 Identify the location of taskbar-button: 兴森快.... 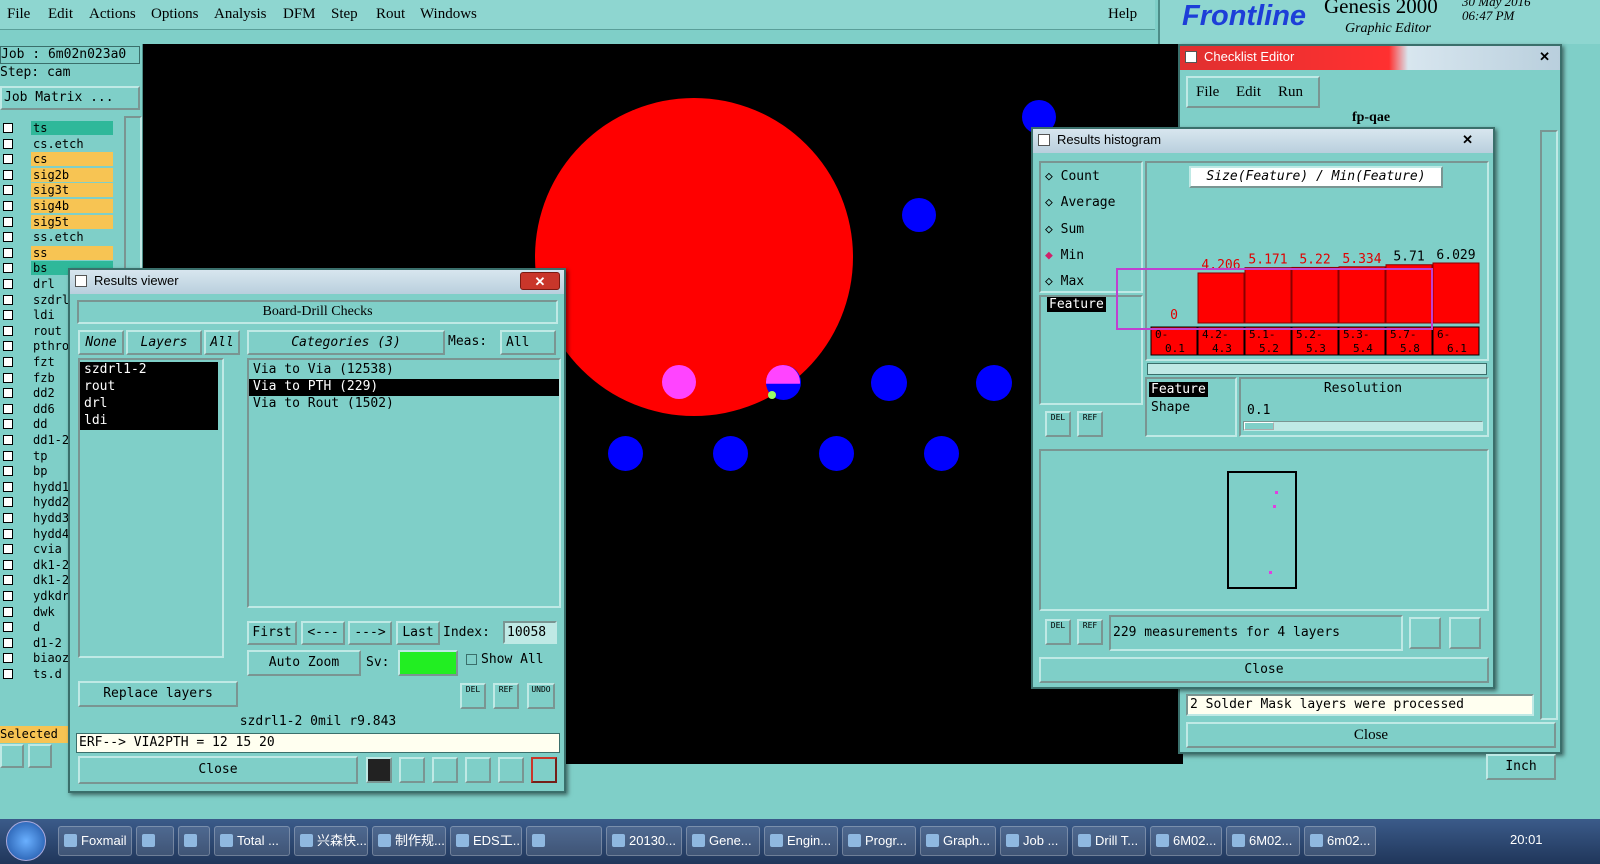
(331, 841).